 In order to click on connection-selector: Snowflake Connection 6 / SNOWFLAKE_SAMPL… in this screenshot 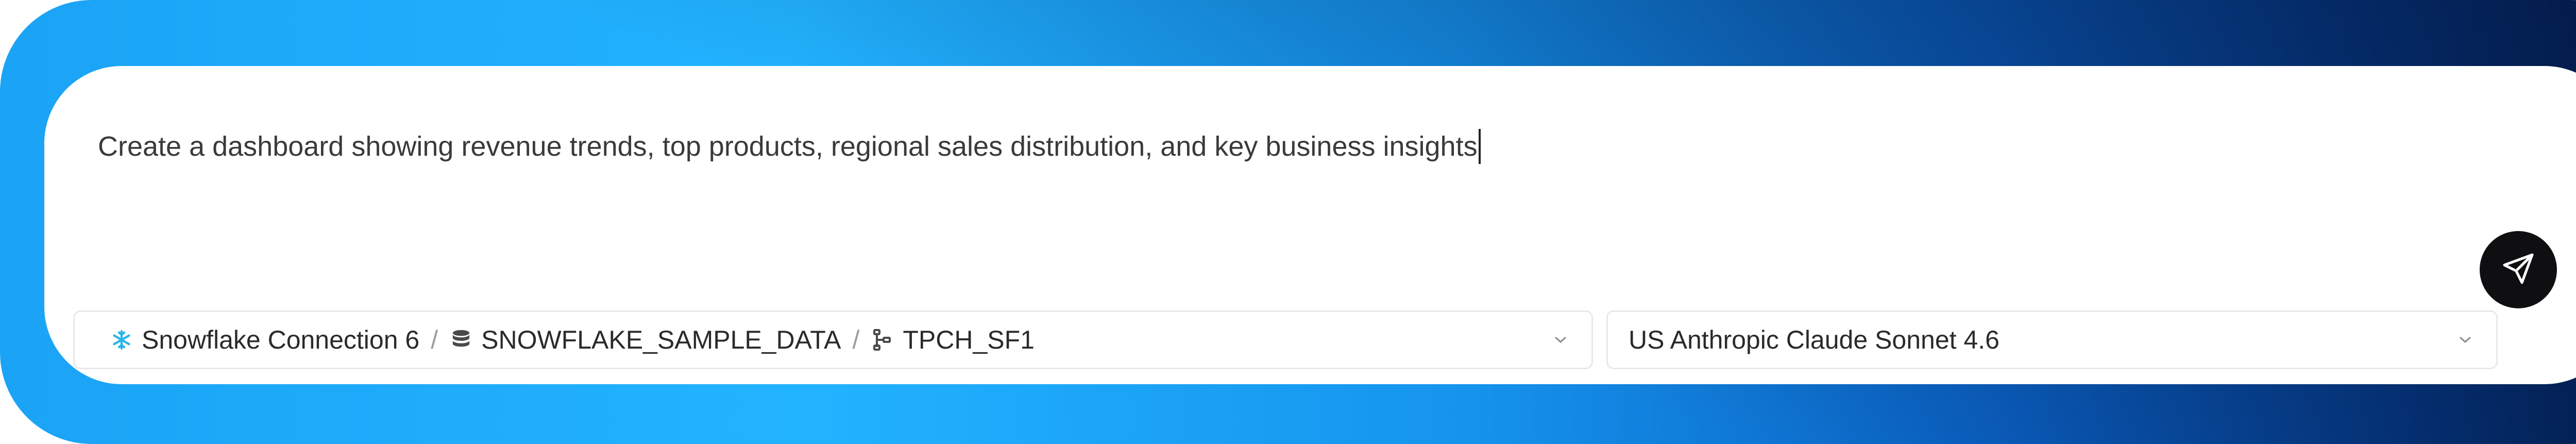, I will do `click(833, 339)`.